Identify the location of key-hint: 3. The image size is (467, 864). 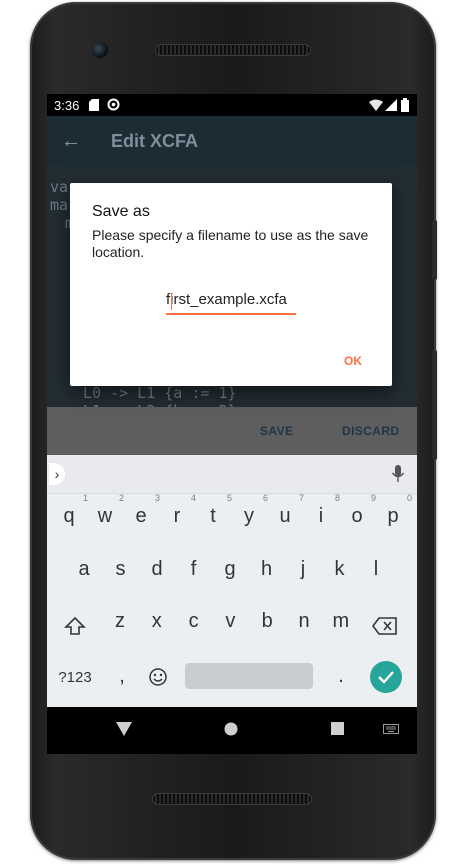
(157, 498).